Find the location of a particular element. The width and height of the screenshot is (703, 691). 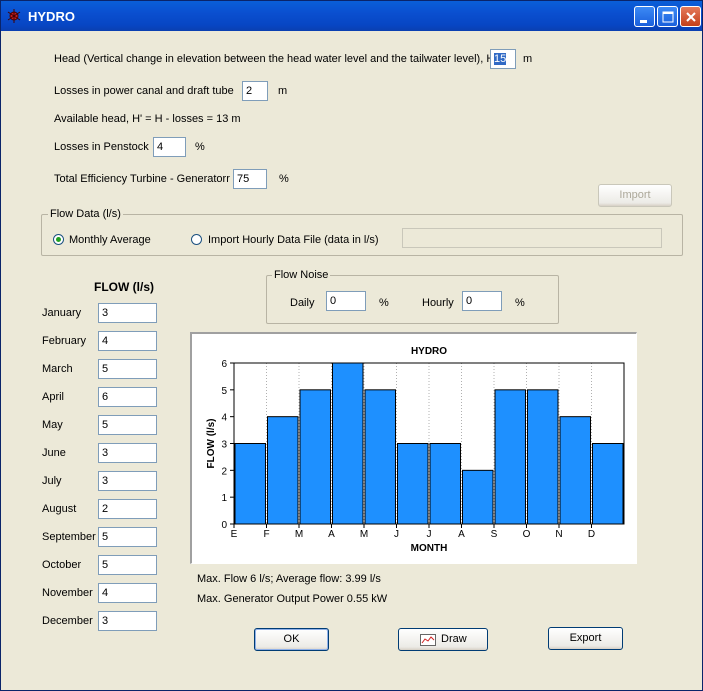

x-tick-label: O is located at coordinates (527, 534).